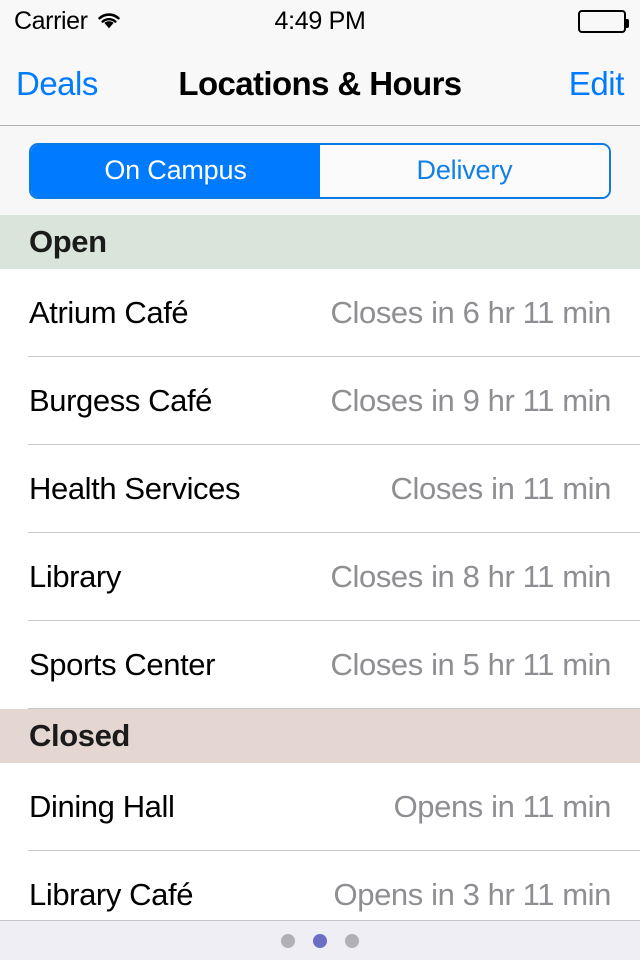 This screenshot has height=960, width=640. What do you see at coordinates (121, 400) in the screenshot?
I see `location-name: Burgess Café` at bounding box center [121, 400].